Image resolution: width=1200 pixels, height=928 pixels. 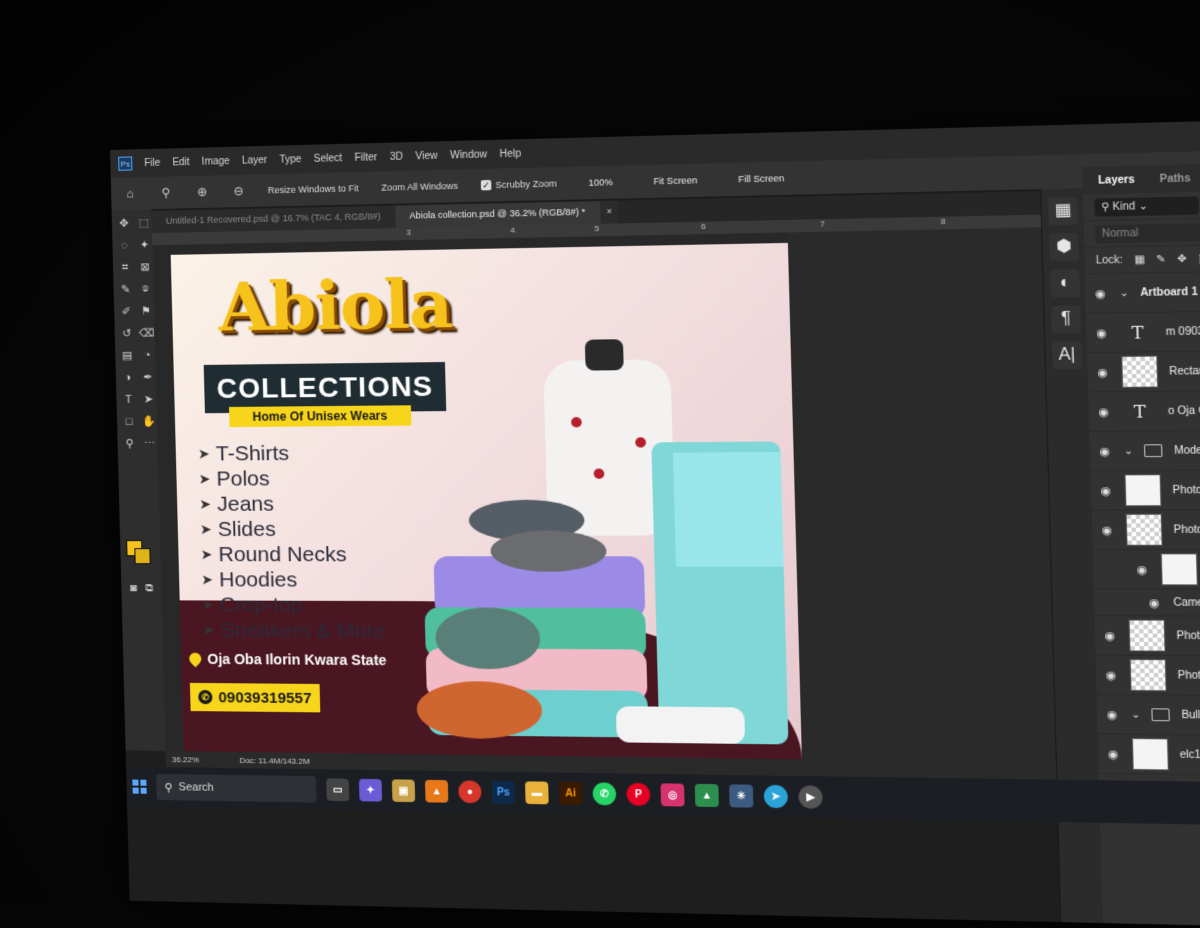 What do you see at coordinates (1145, 530) in the screenshot?
I see `layer-row: ◉ Photor...1` at bounding box center [1145, 530].